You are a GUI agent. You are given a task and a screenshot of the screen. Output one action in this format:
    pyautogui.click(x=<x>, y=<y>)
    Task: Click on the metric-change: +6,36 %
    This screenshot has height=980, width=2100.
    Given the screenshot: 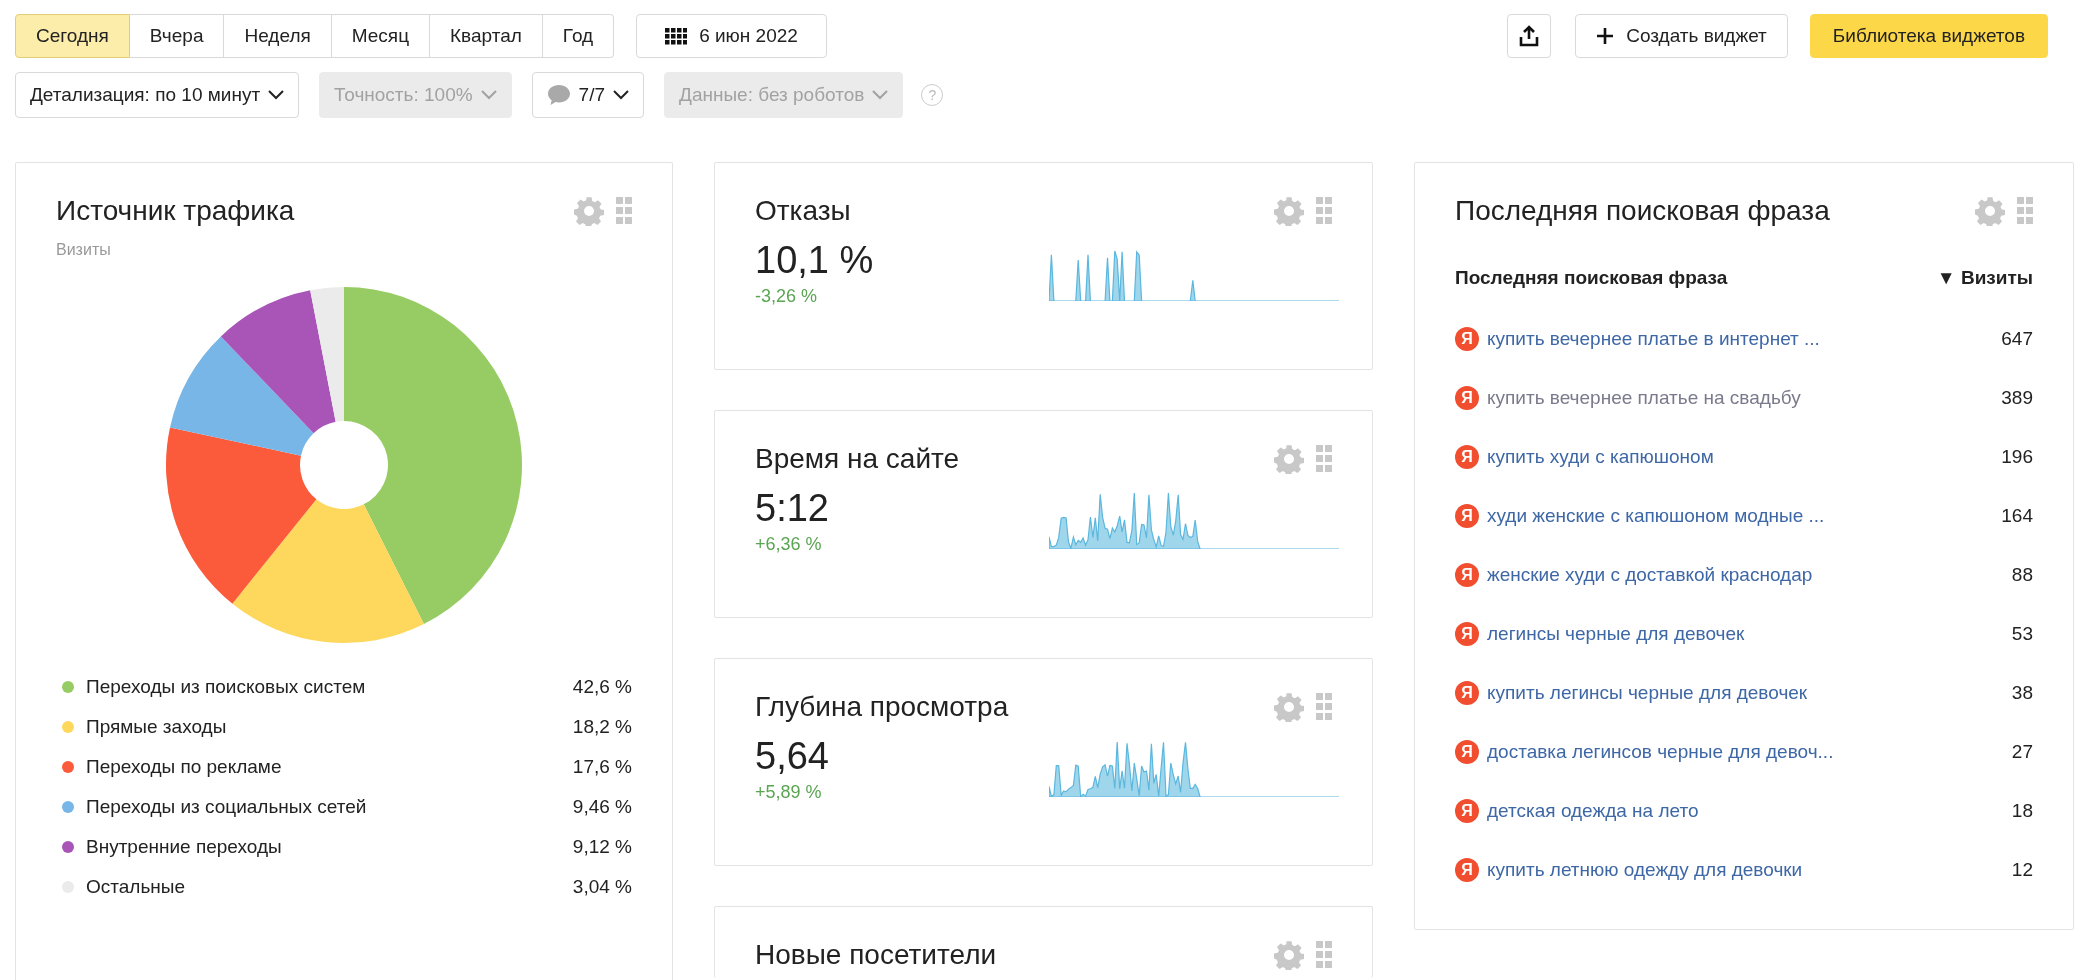 What is the action you would take?
    pyautogui.click(x=789, y=544)
    